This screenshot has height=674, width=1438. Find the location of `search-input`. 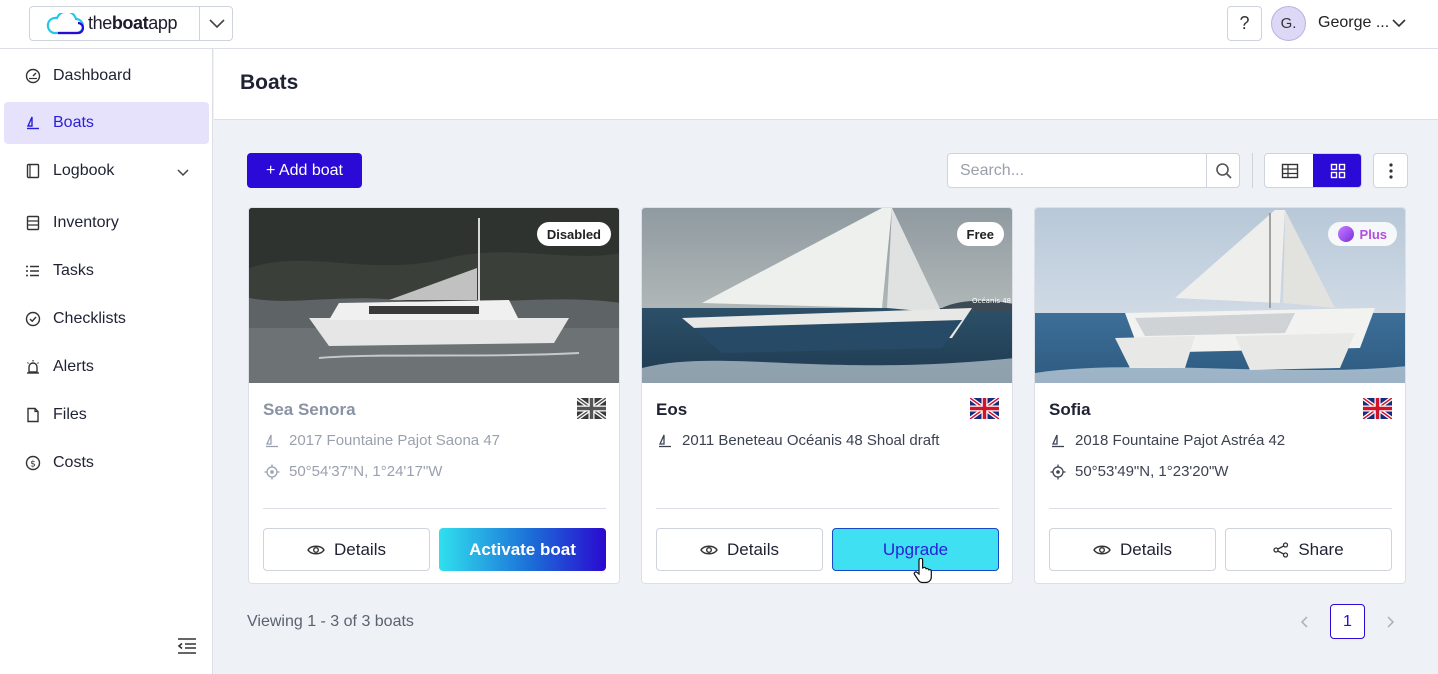

search-input is located at coordinates (1077, 170).